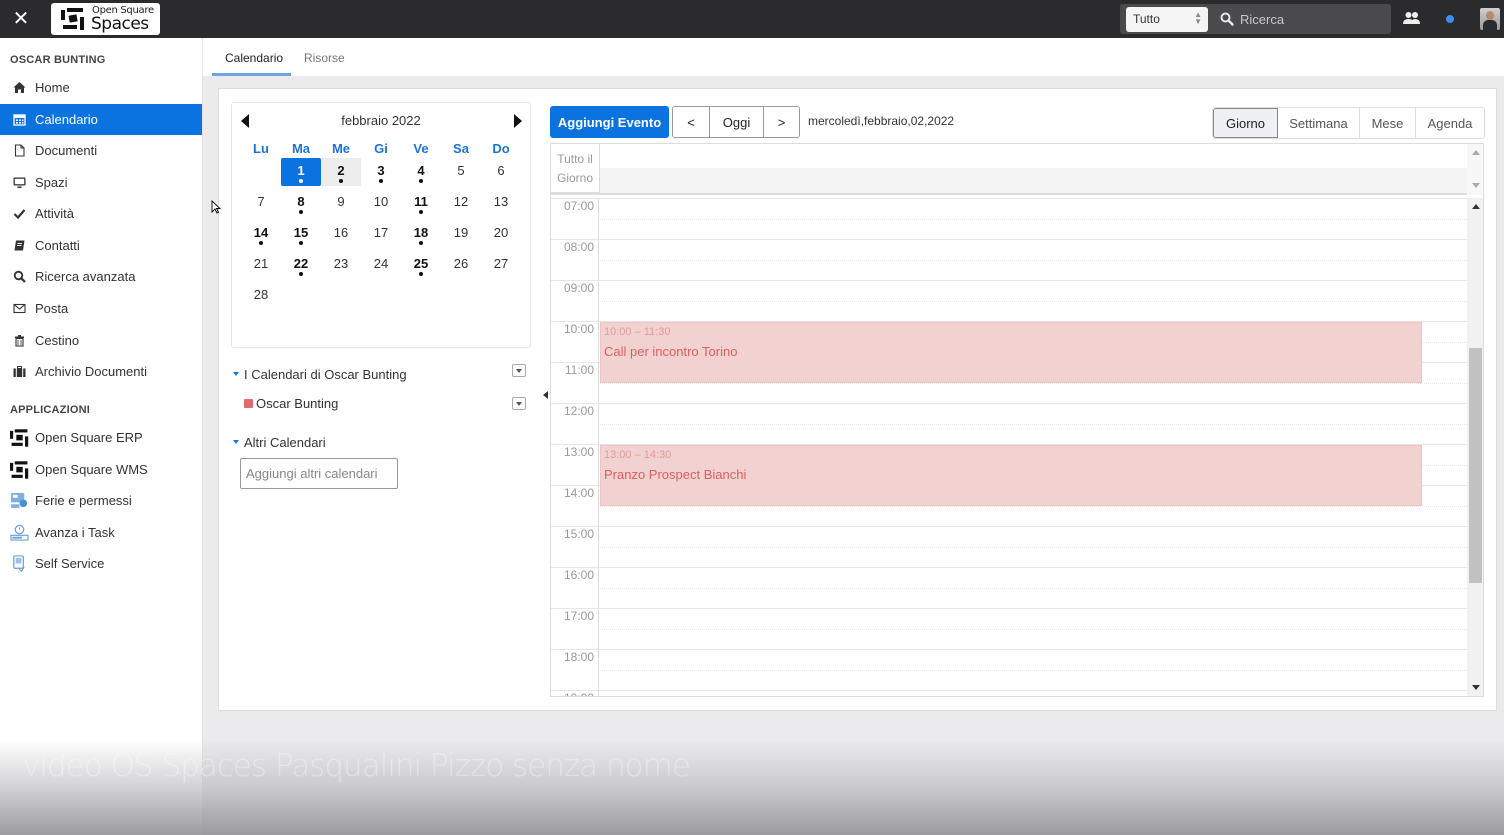 The height and width of the screenshot is (835, 1504). What do you see at coordinates (575, 424) in the screenshot?
I see `hour-label: 12:00` at bounding box center [575, 424].